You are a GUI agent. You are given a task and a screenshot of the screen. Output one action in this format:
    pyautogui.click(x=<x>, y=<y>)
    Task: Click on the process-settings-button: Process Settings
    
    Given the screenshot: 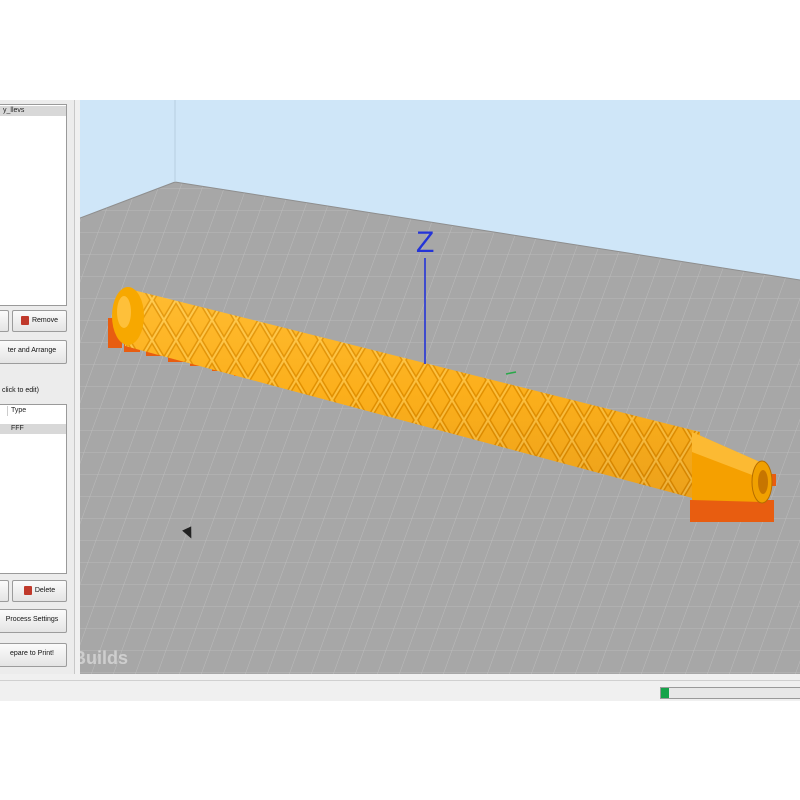 What is the action you would take?
    pyautogui.click(x=33, y=621)
    